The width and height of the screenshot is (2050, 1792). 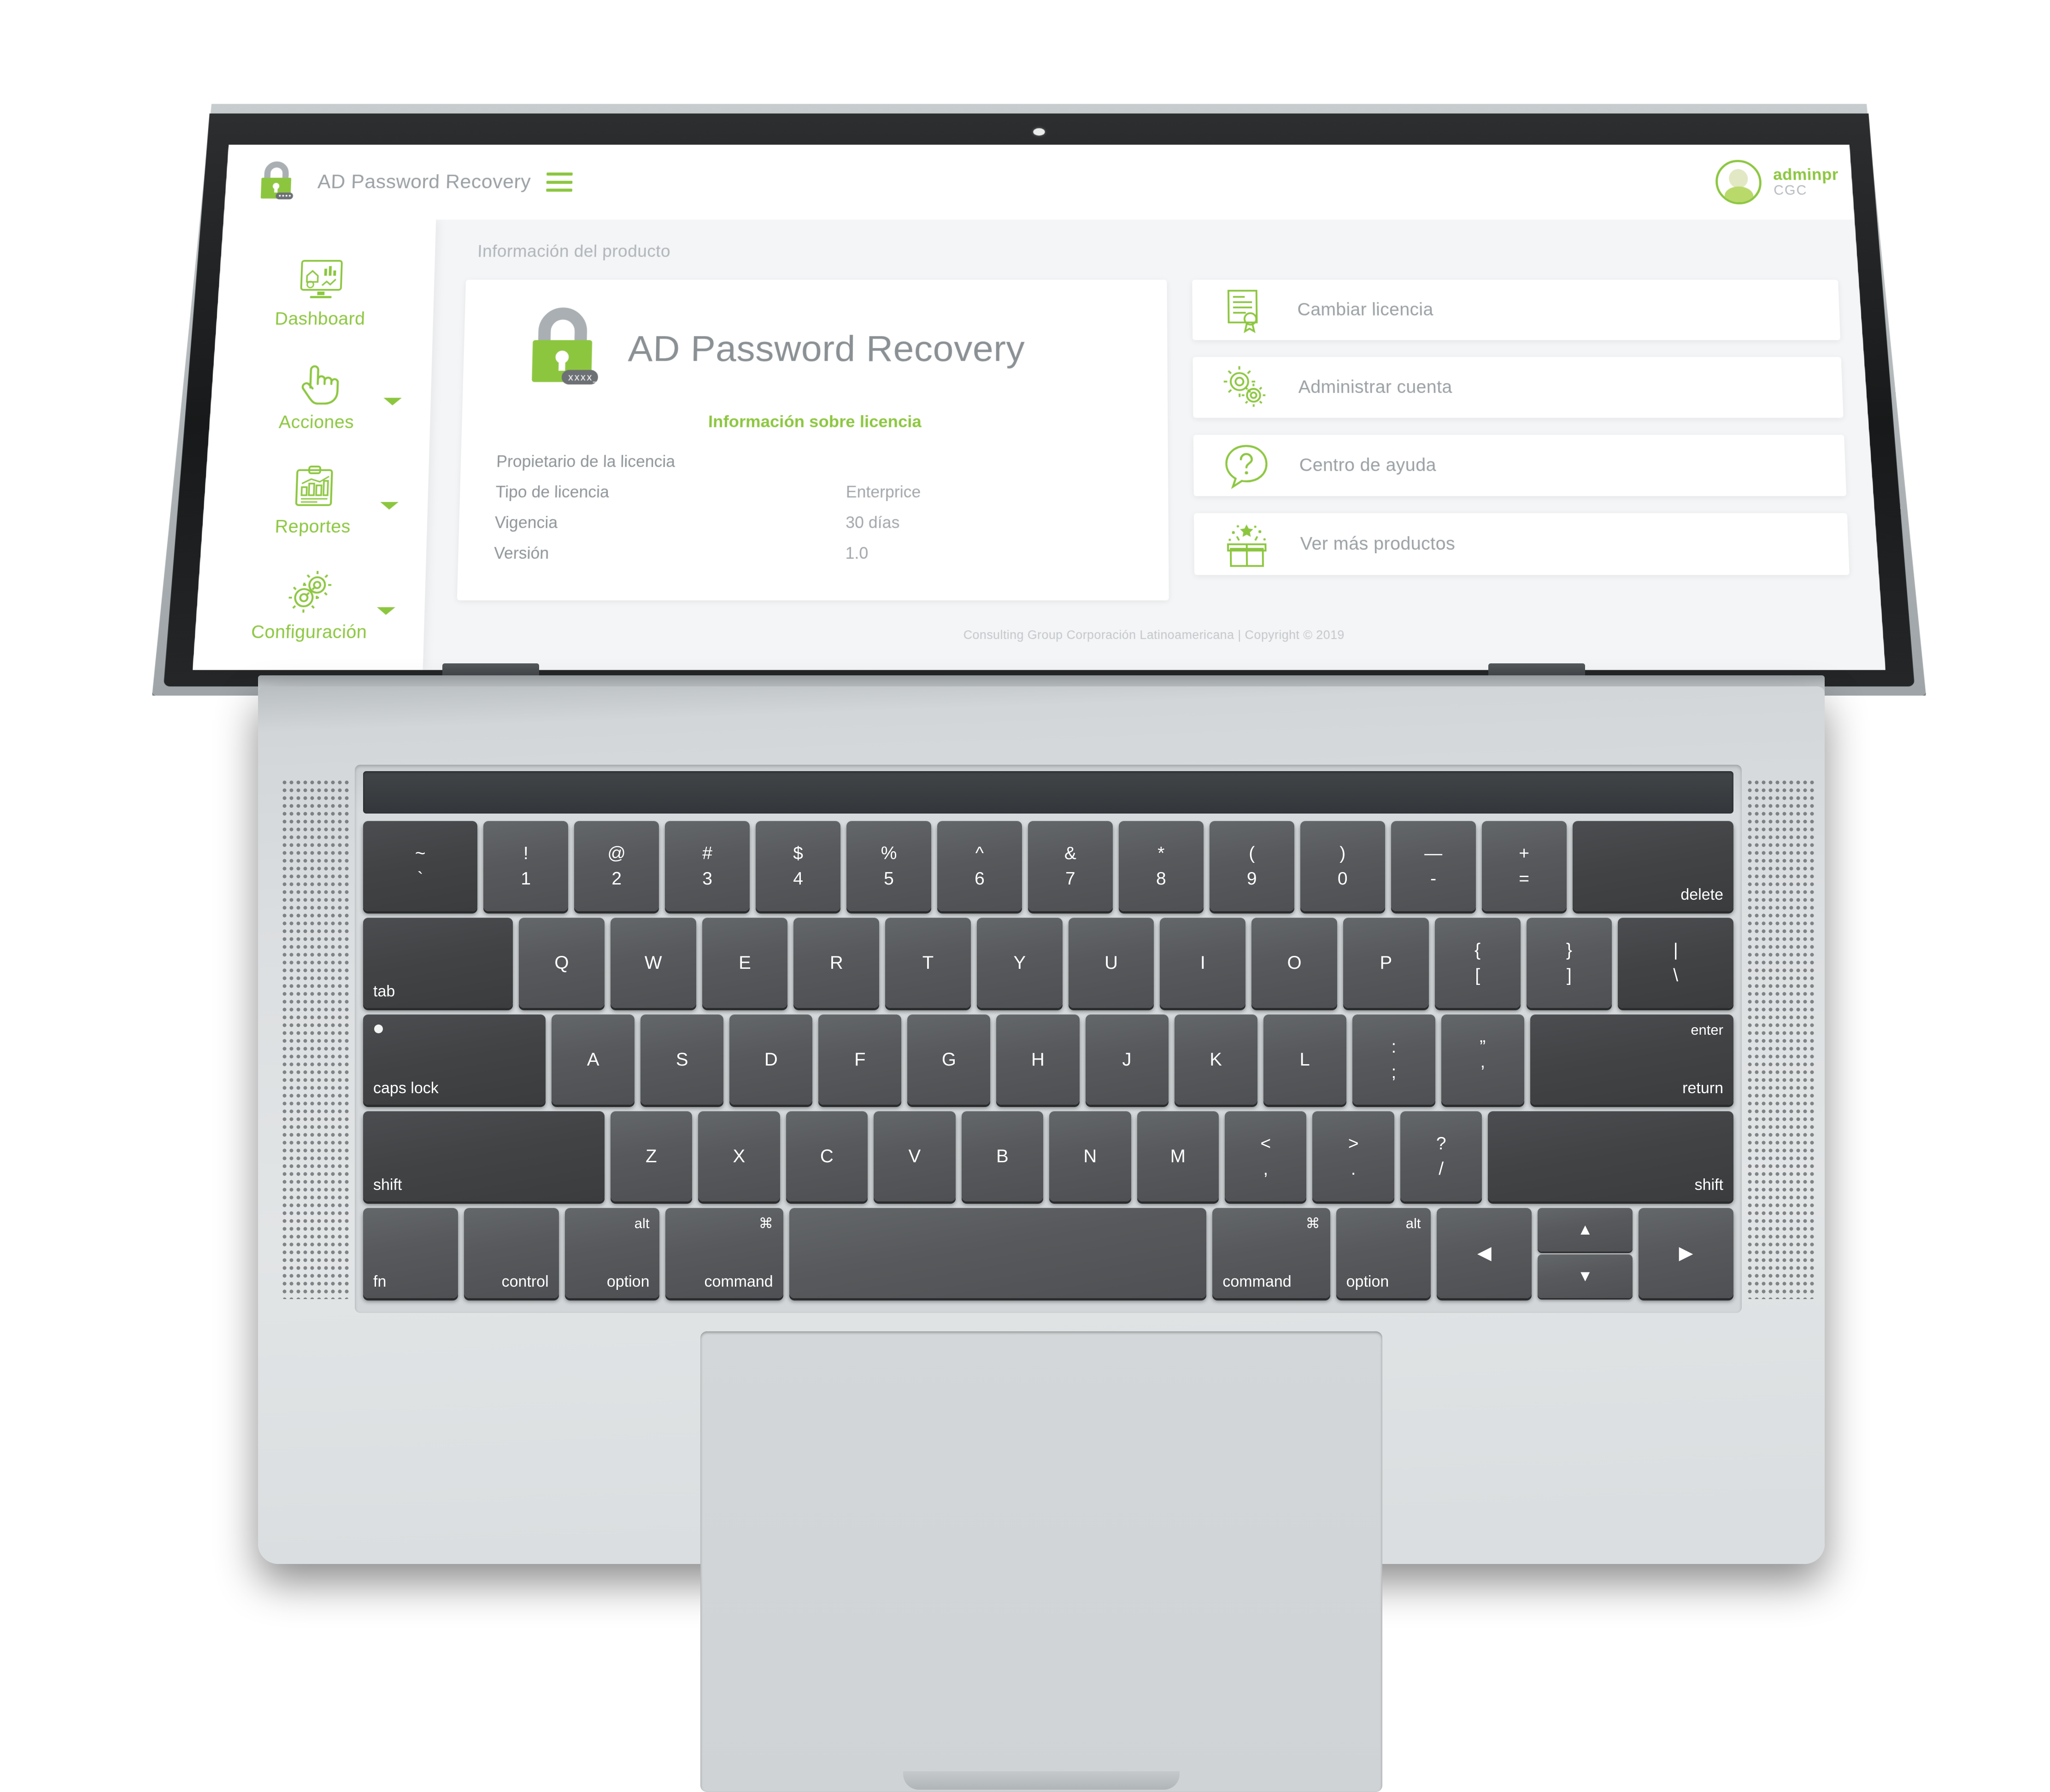 What do you see at coordinates (814, 421) in the screenshot?
I see `license-section-title: Información sobre licencia` at bounding box center [814, 421].